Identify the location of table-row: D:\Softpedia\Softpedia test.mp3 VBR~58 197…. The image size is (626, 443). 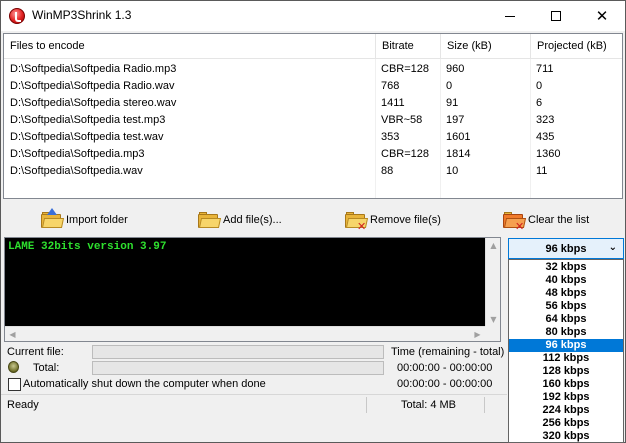
(313, 120).